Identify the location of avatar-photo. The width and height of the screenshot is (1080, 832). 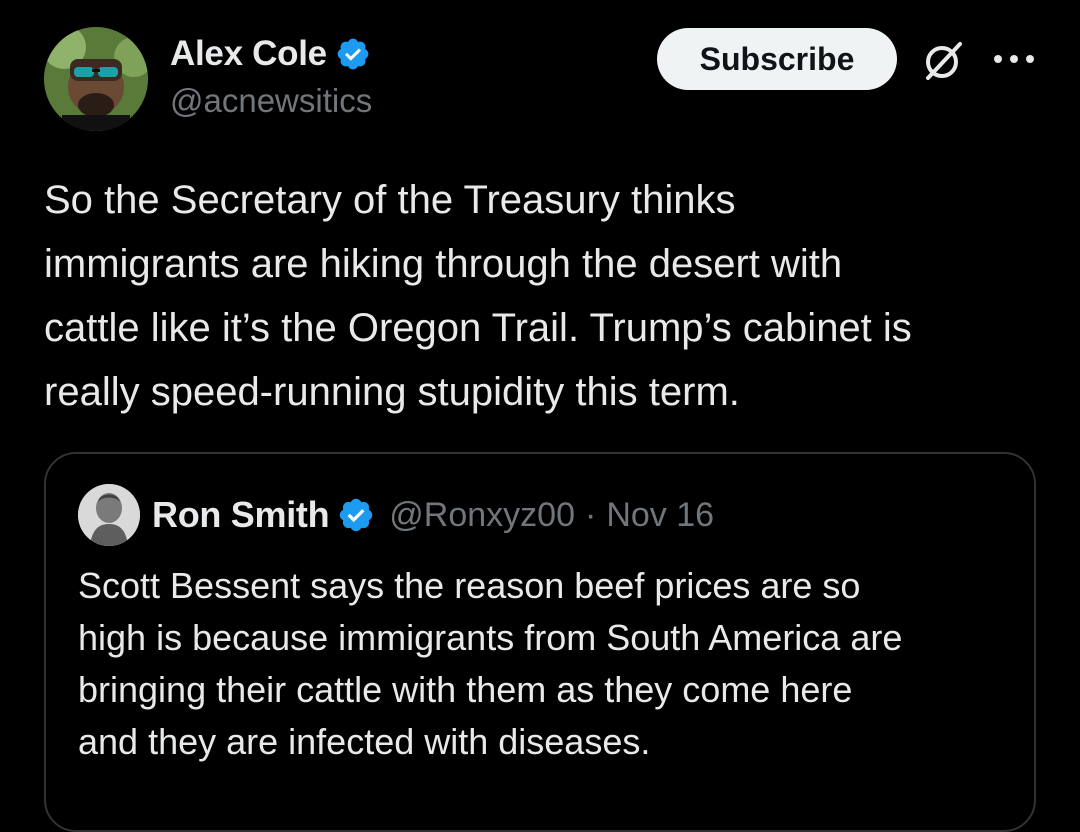
(96, 79).